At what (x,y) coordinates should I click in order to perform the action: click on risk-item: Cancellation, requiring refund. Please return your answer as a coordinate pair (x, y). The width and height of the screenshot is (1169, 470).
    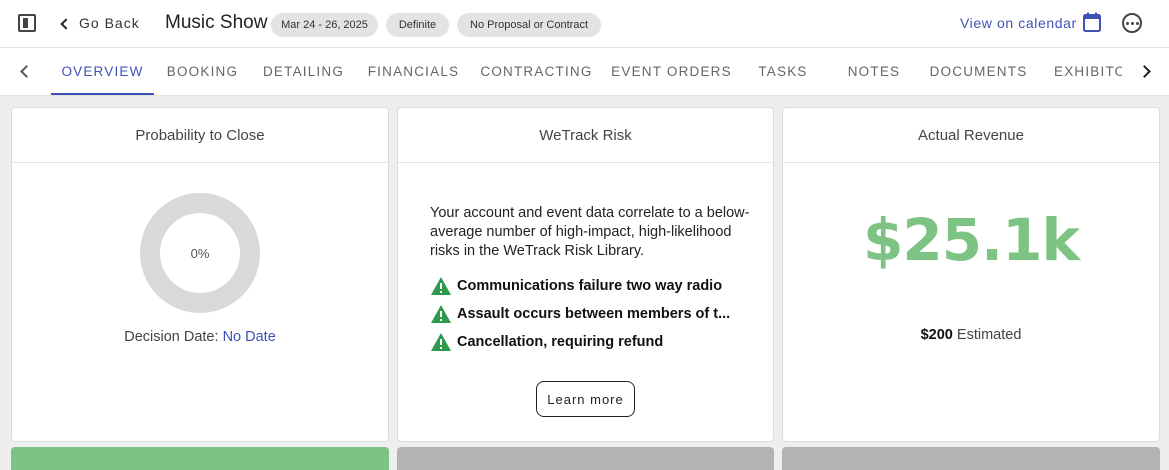
    Looking at the image, I should click on (586, 342).